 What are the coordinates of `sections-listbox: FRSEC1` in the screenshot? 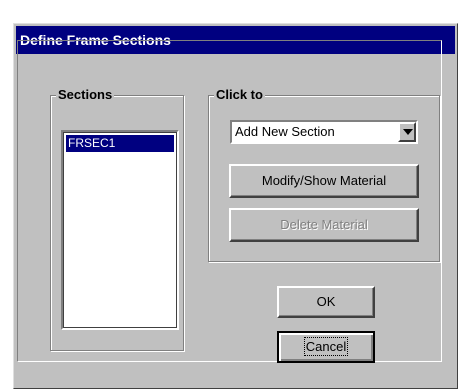 It's located at (120, 230).